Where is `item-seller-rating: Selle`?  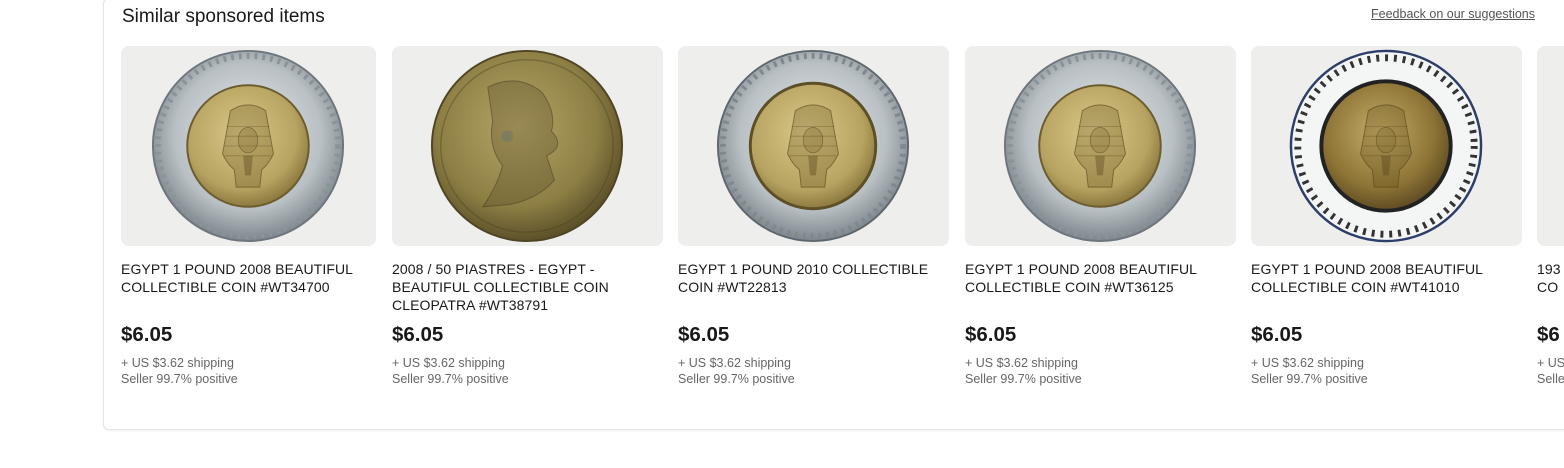 item-seller-rating: Selle is located at coordinates (1550, 379).